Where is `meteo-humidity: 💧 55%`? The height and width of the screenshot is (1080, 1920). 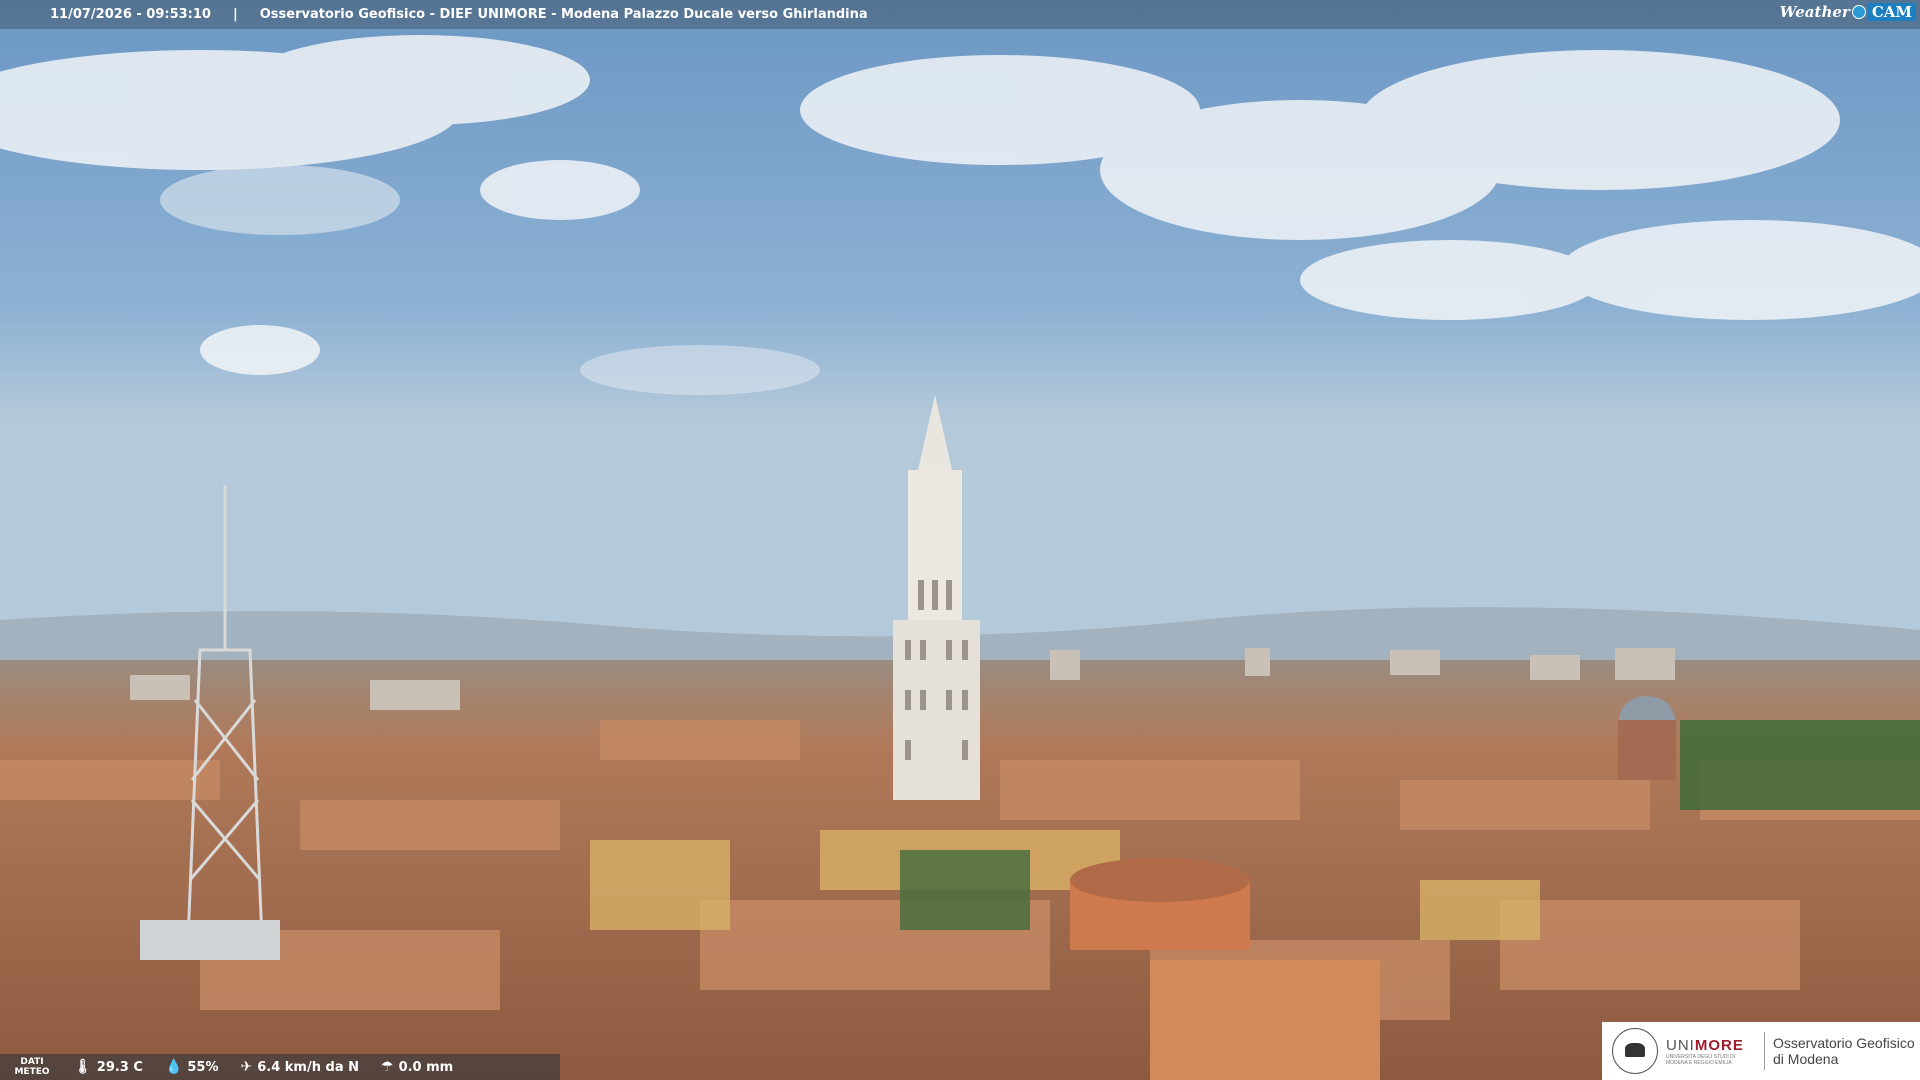
meteo-humidity: 💧 55% is located at coordinates (192, 1067).